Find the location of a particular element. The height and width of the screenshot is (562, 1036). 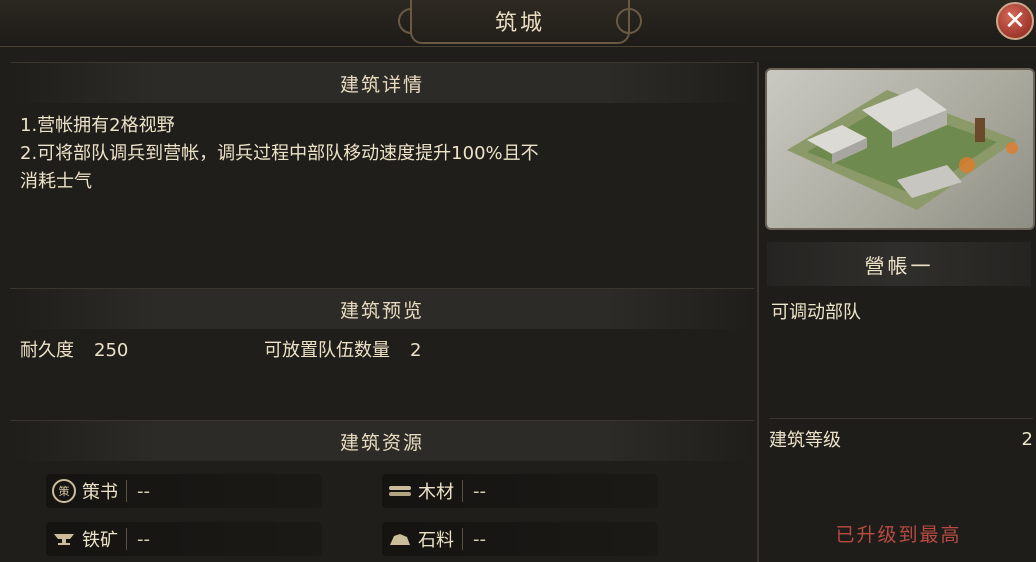

window-title: 筑城 is located at coordinates (520, 22).